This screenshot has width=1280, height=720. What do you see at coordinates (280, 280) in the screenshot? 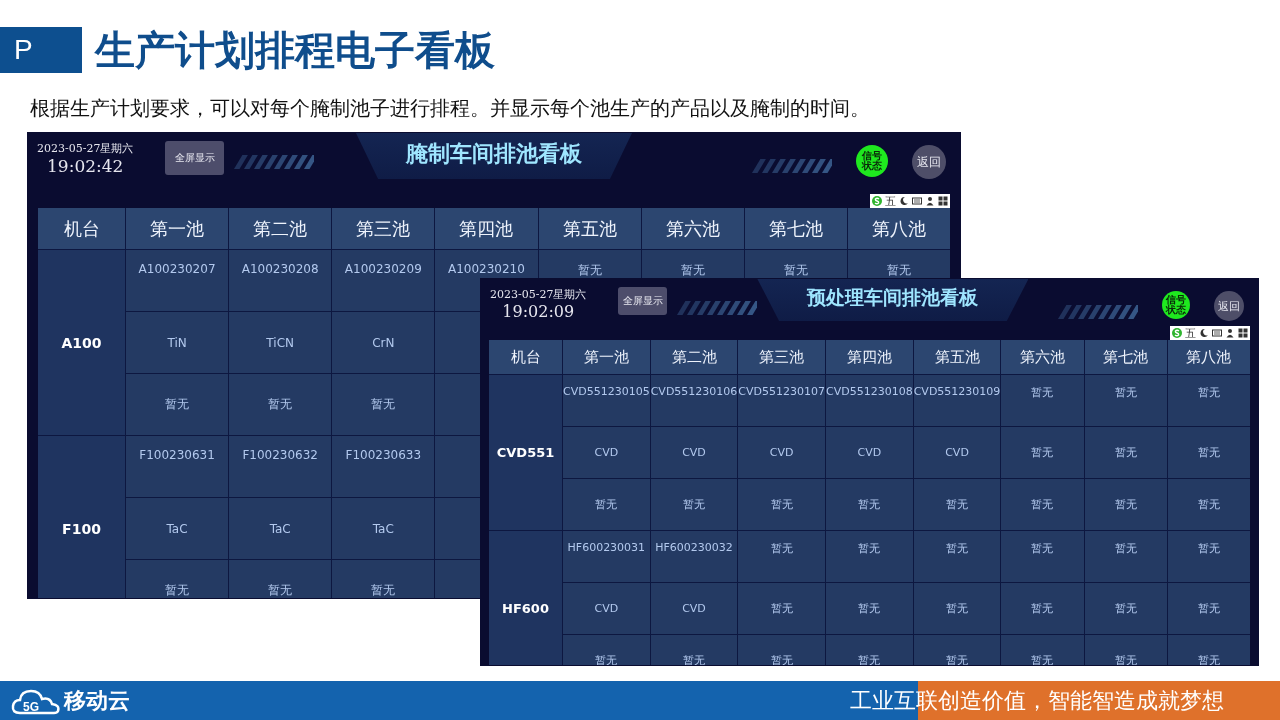
I see `table-cell: A100230208` at bounding box center [280, 280].